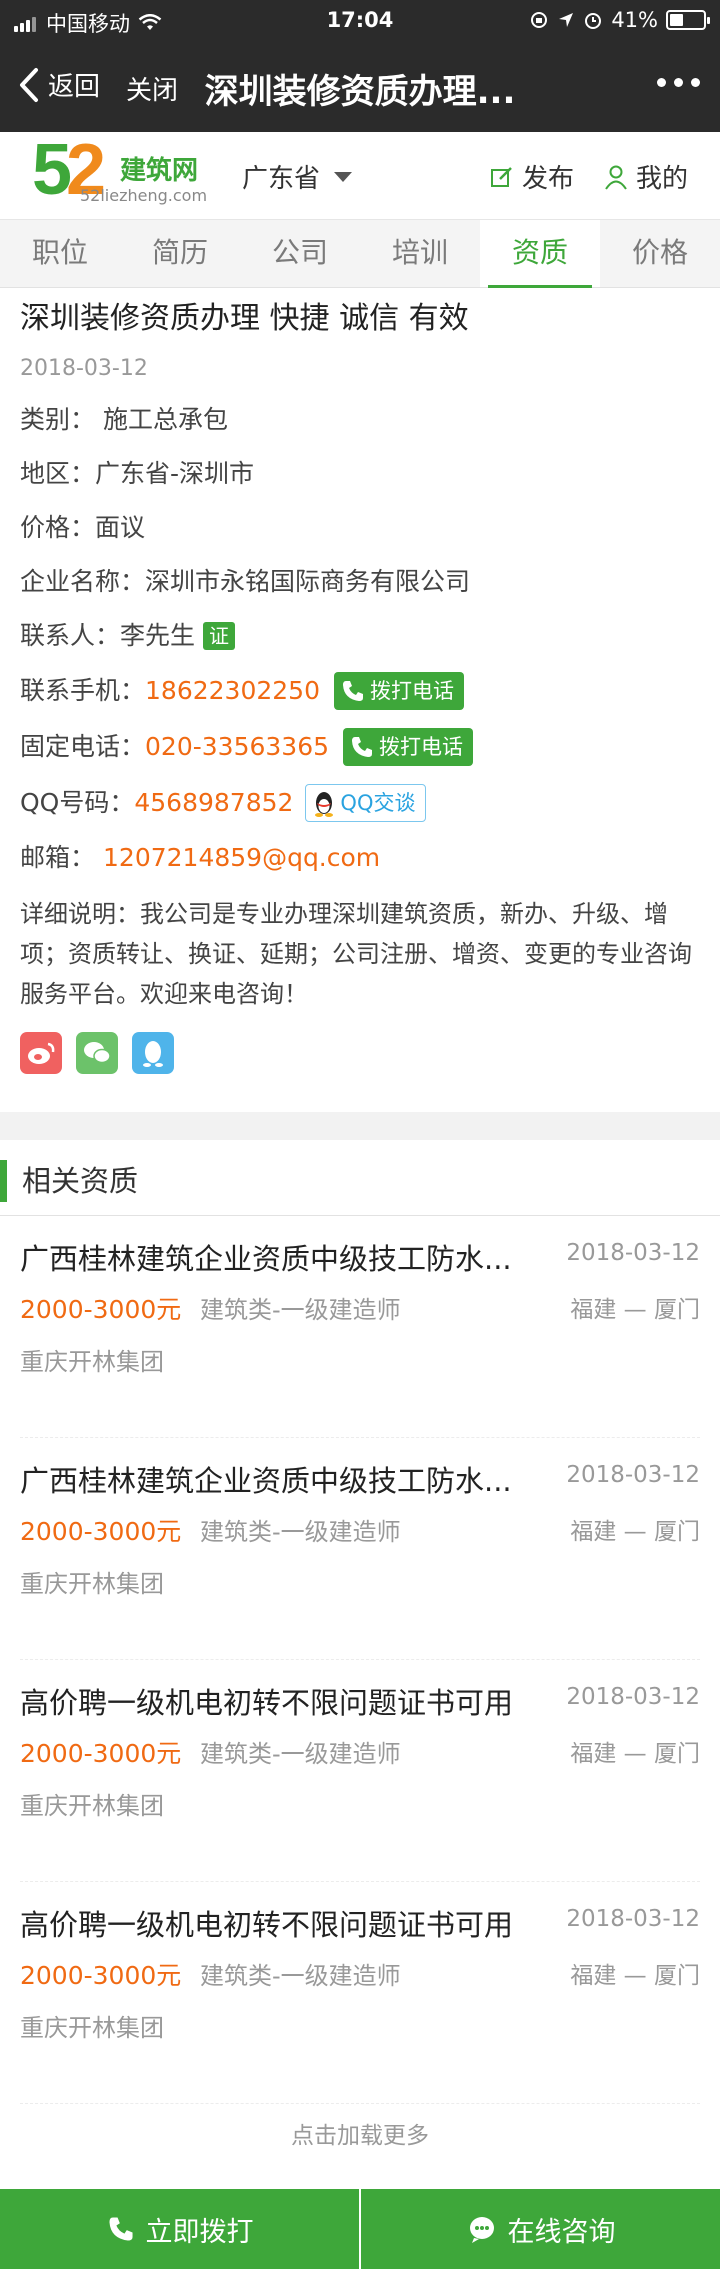 This screenshot has height=2269, width=720. I want to click on location-icon, so click(566, 20).